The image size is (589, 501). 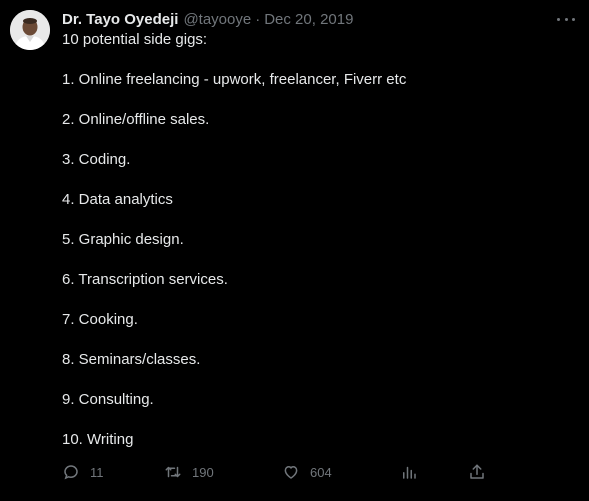 What do you see at coordinates (145, 279) in the screenshot?
I see `list-item: 6. Transcription services.` at bounding box center [145, 279].